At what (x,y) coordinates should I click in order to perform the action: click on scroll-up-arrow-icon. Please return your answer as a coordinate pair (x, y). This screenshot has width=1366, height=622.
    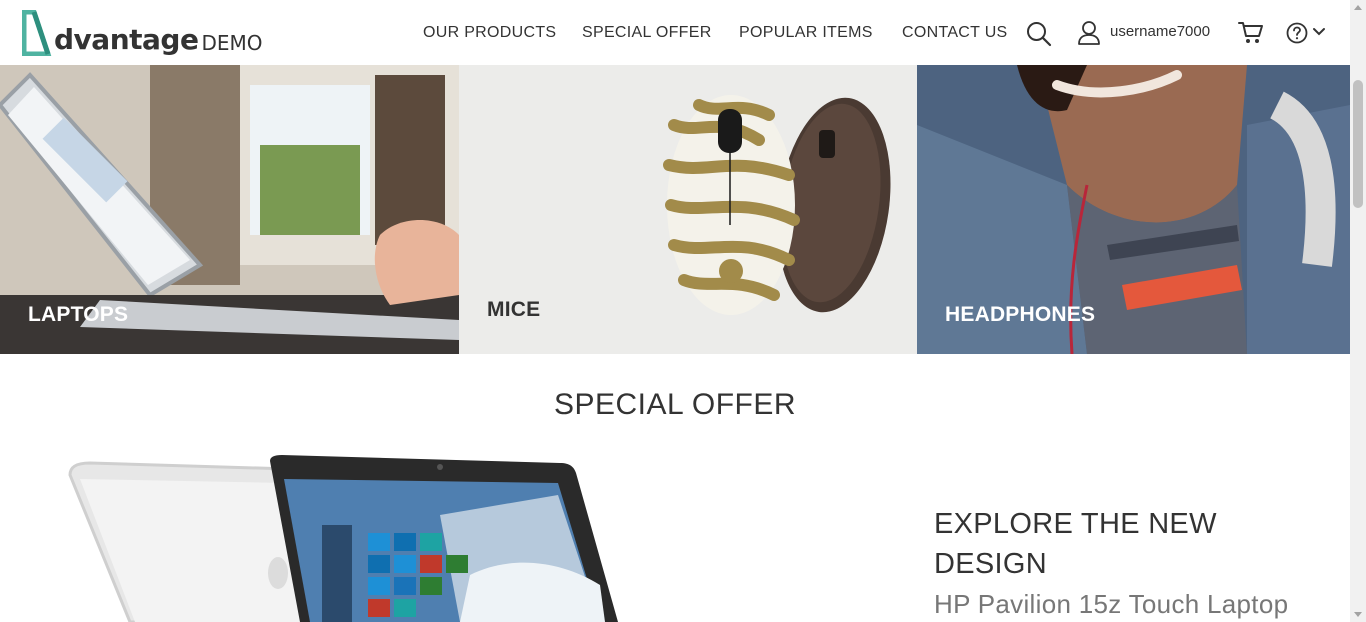
    Looking at the image, I should click on (1358, 7).